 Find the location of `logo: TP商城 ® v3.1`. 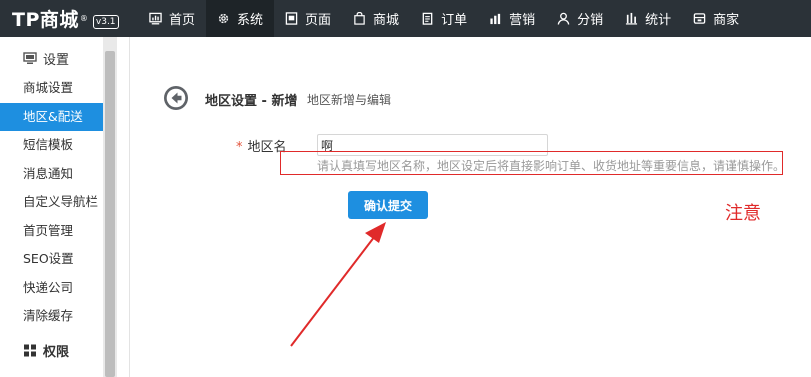

logo: TP商城 ® v3.1 is located at coordinates (69, 18).